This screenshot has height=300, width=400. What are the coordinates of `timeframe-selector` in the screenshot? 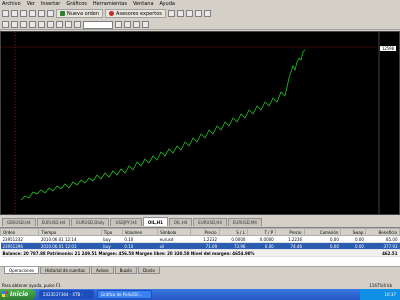 It's located at (98, 24).